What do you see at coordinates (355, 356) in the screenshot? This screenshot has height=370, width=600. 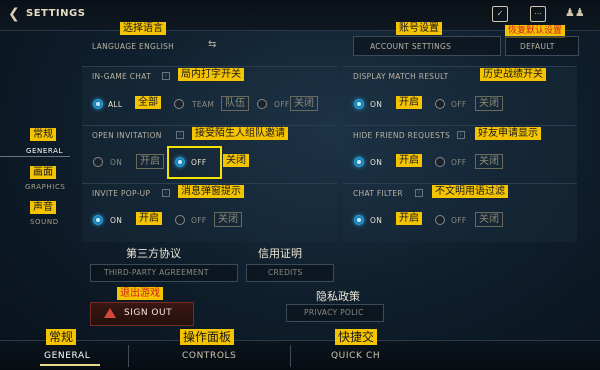 I see `tab-quick-chat: QUICK CH` at bounding box center [355, 356].